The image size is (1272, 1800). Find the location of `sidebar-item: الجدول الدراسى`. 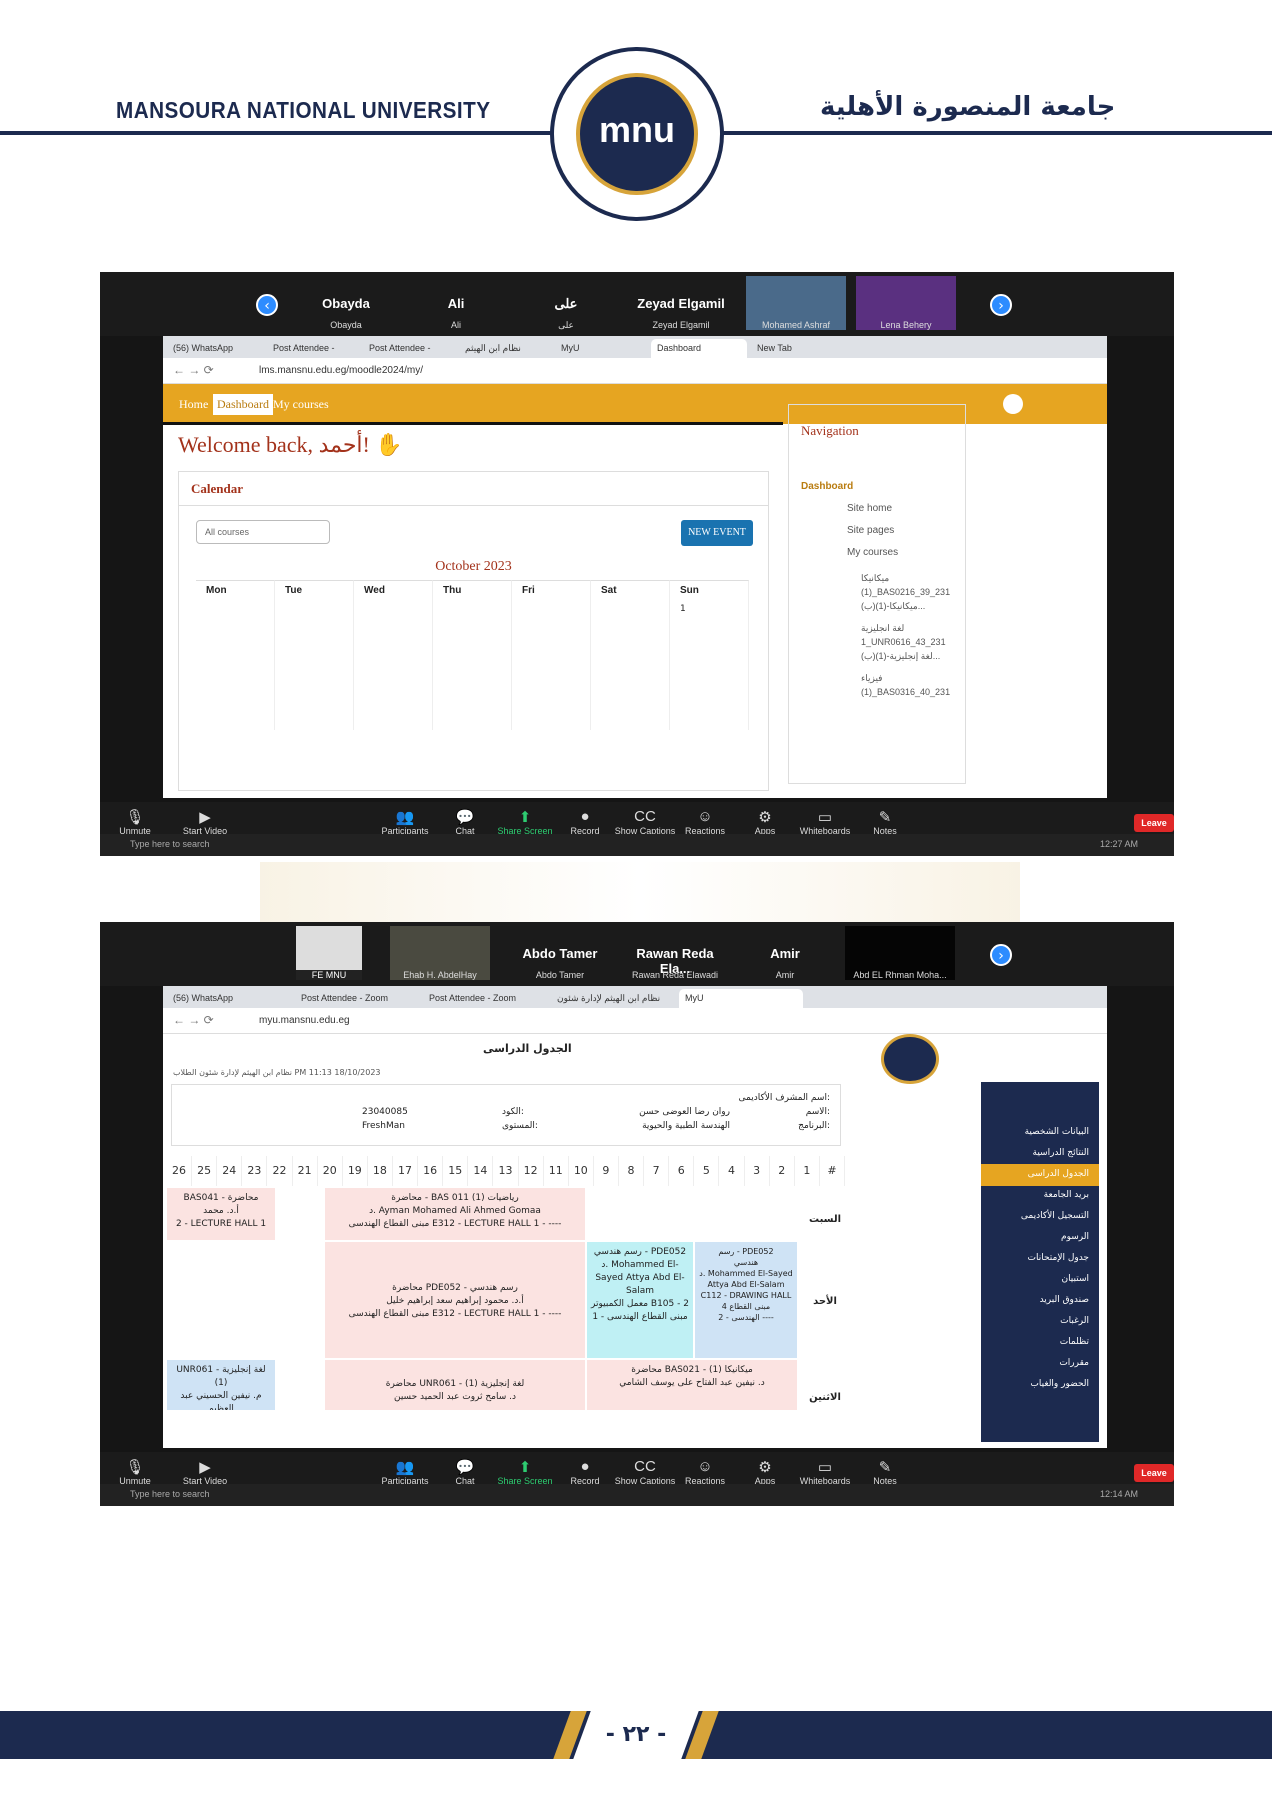

sidebar-item: الجدول الدراسى is located at coordinates (1040, 1175).